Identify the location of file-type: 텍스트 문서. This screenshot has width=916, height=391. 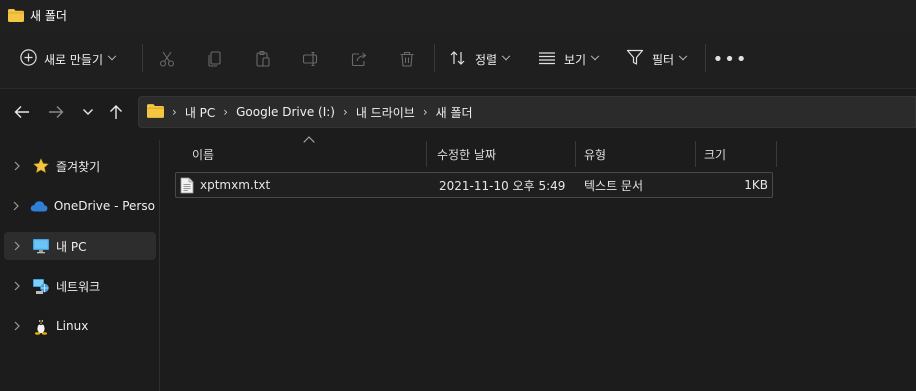
(614, 185).